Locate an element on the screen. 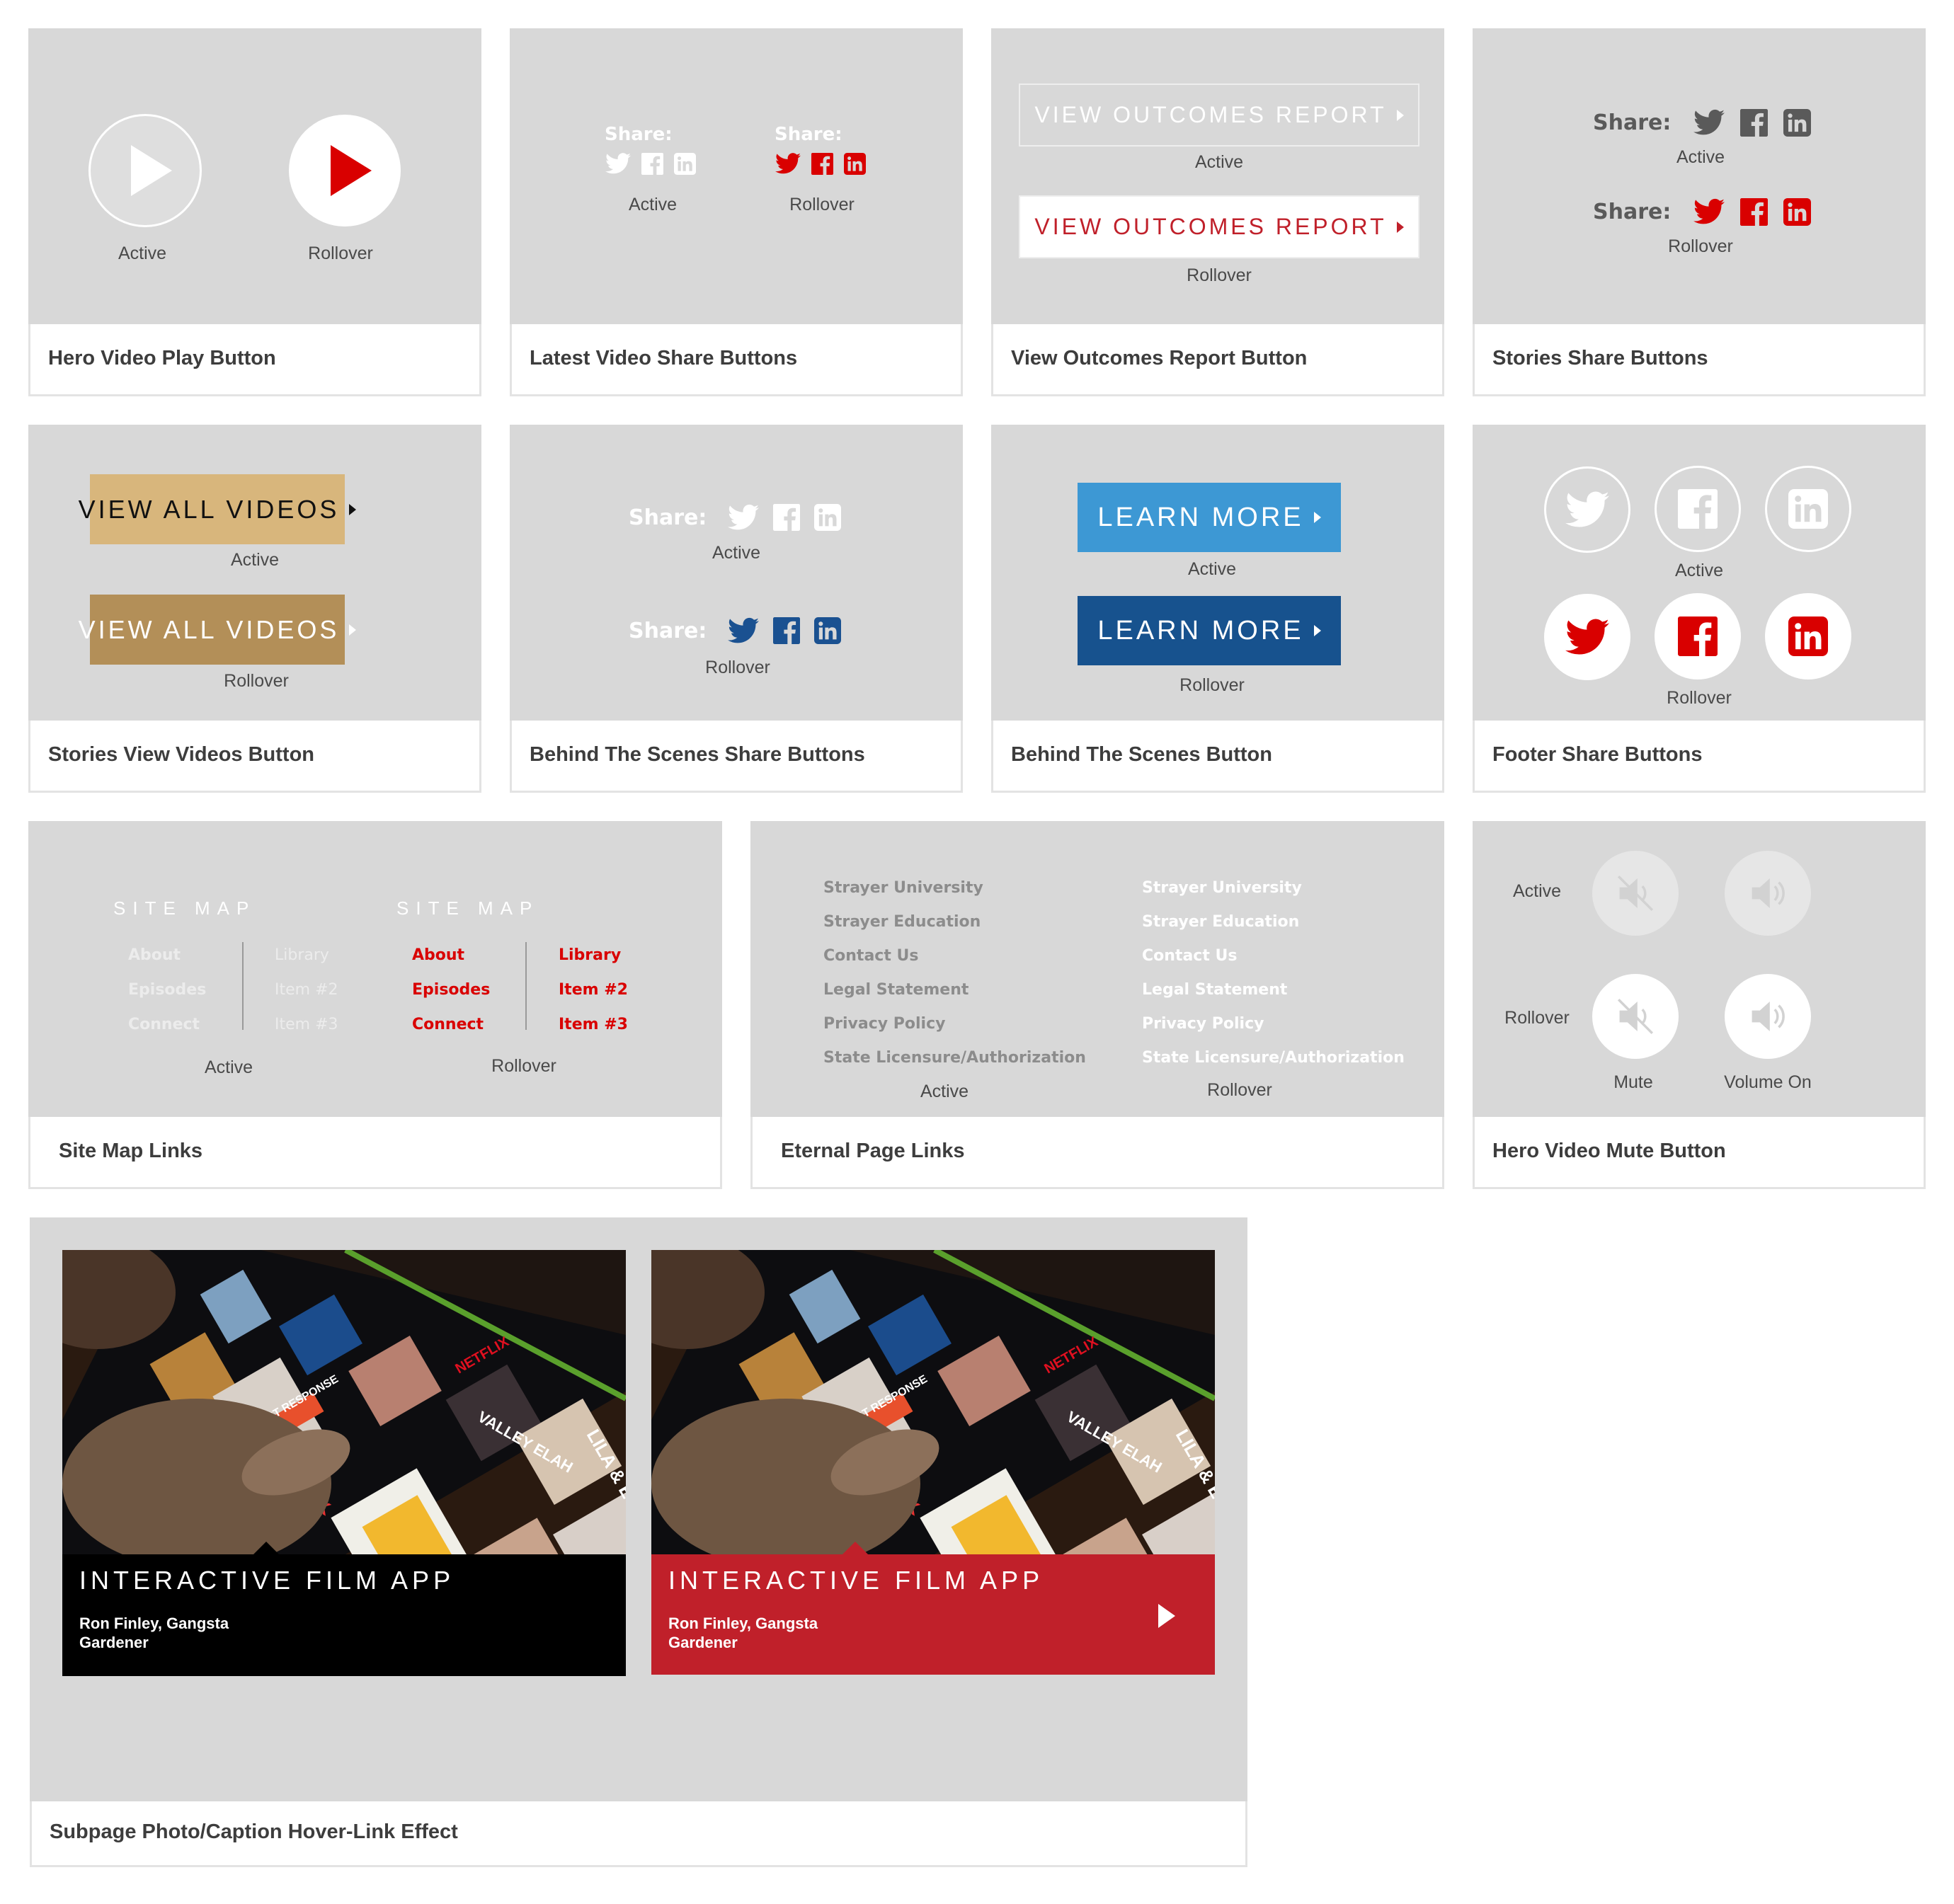  demo-stage: Active Rollover Mute Volume On is located at coordinates (1699, 969).